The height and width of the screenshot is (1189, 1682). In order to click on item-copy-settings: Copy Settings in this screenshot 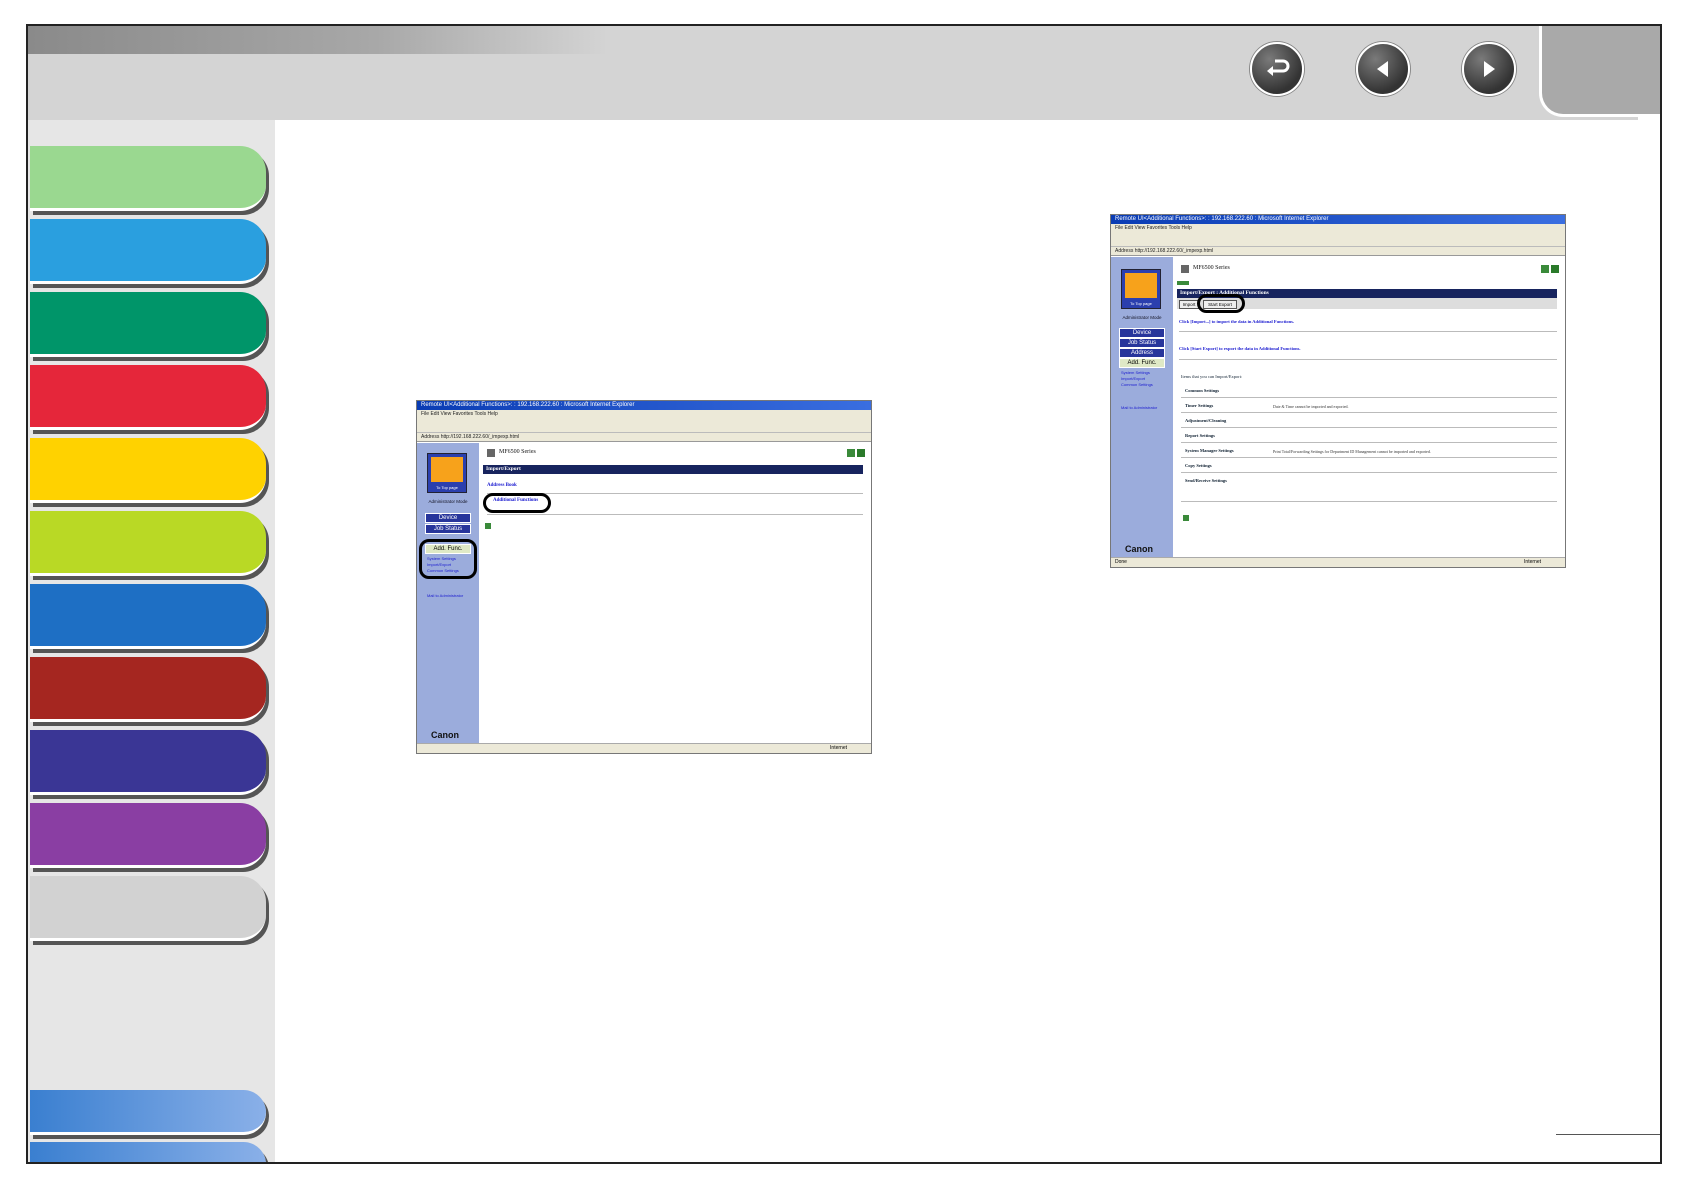, I will do `click(1198, 465)`.